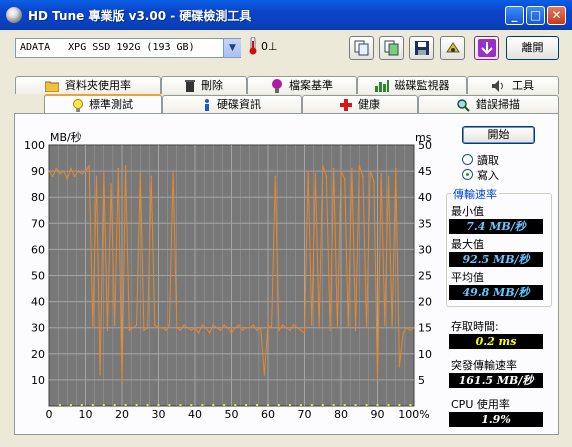 Image resolution: width=572 pixels, height=447 pixels. What do you see at coordinates (38, 171) in the screenshot?
I see `y-tick-label-left: 90` at bounding box center [38, 171].